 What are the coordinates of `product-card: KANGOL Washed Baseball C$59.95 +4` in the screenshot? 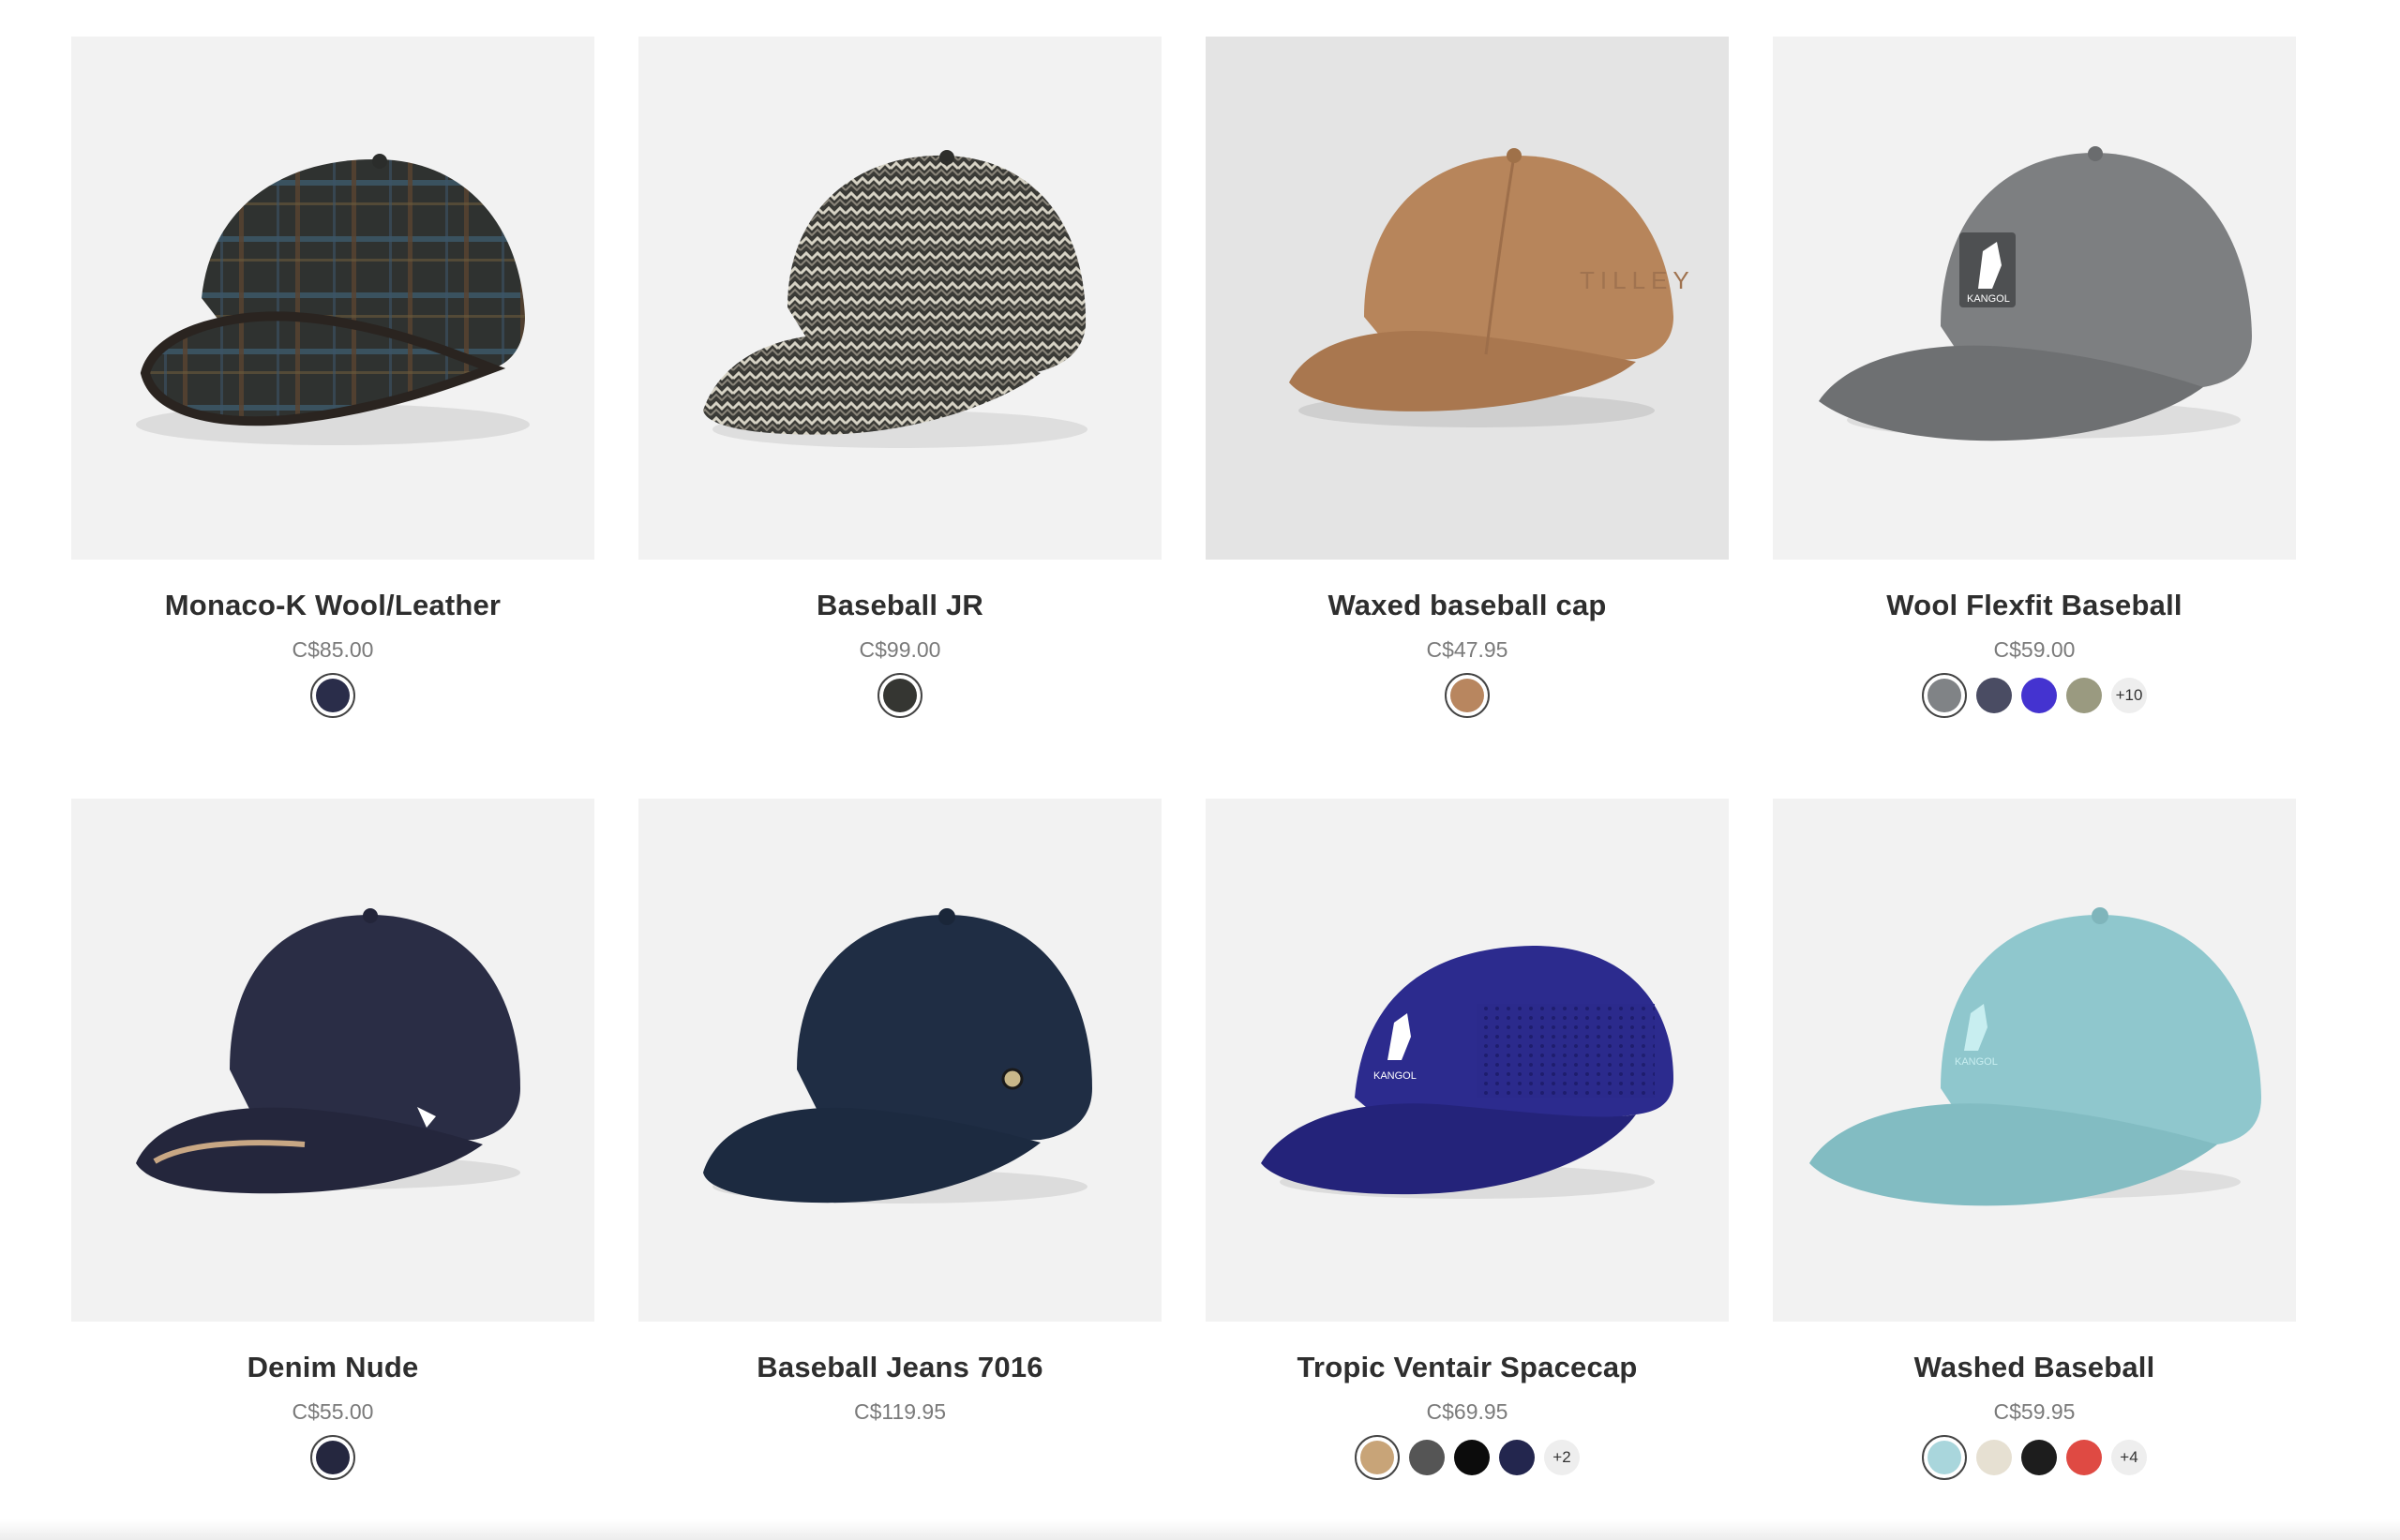 It's located at (2034, 1160).